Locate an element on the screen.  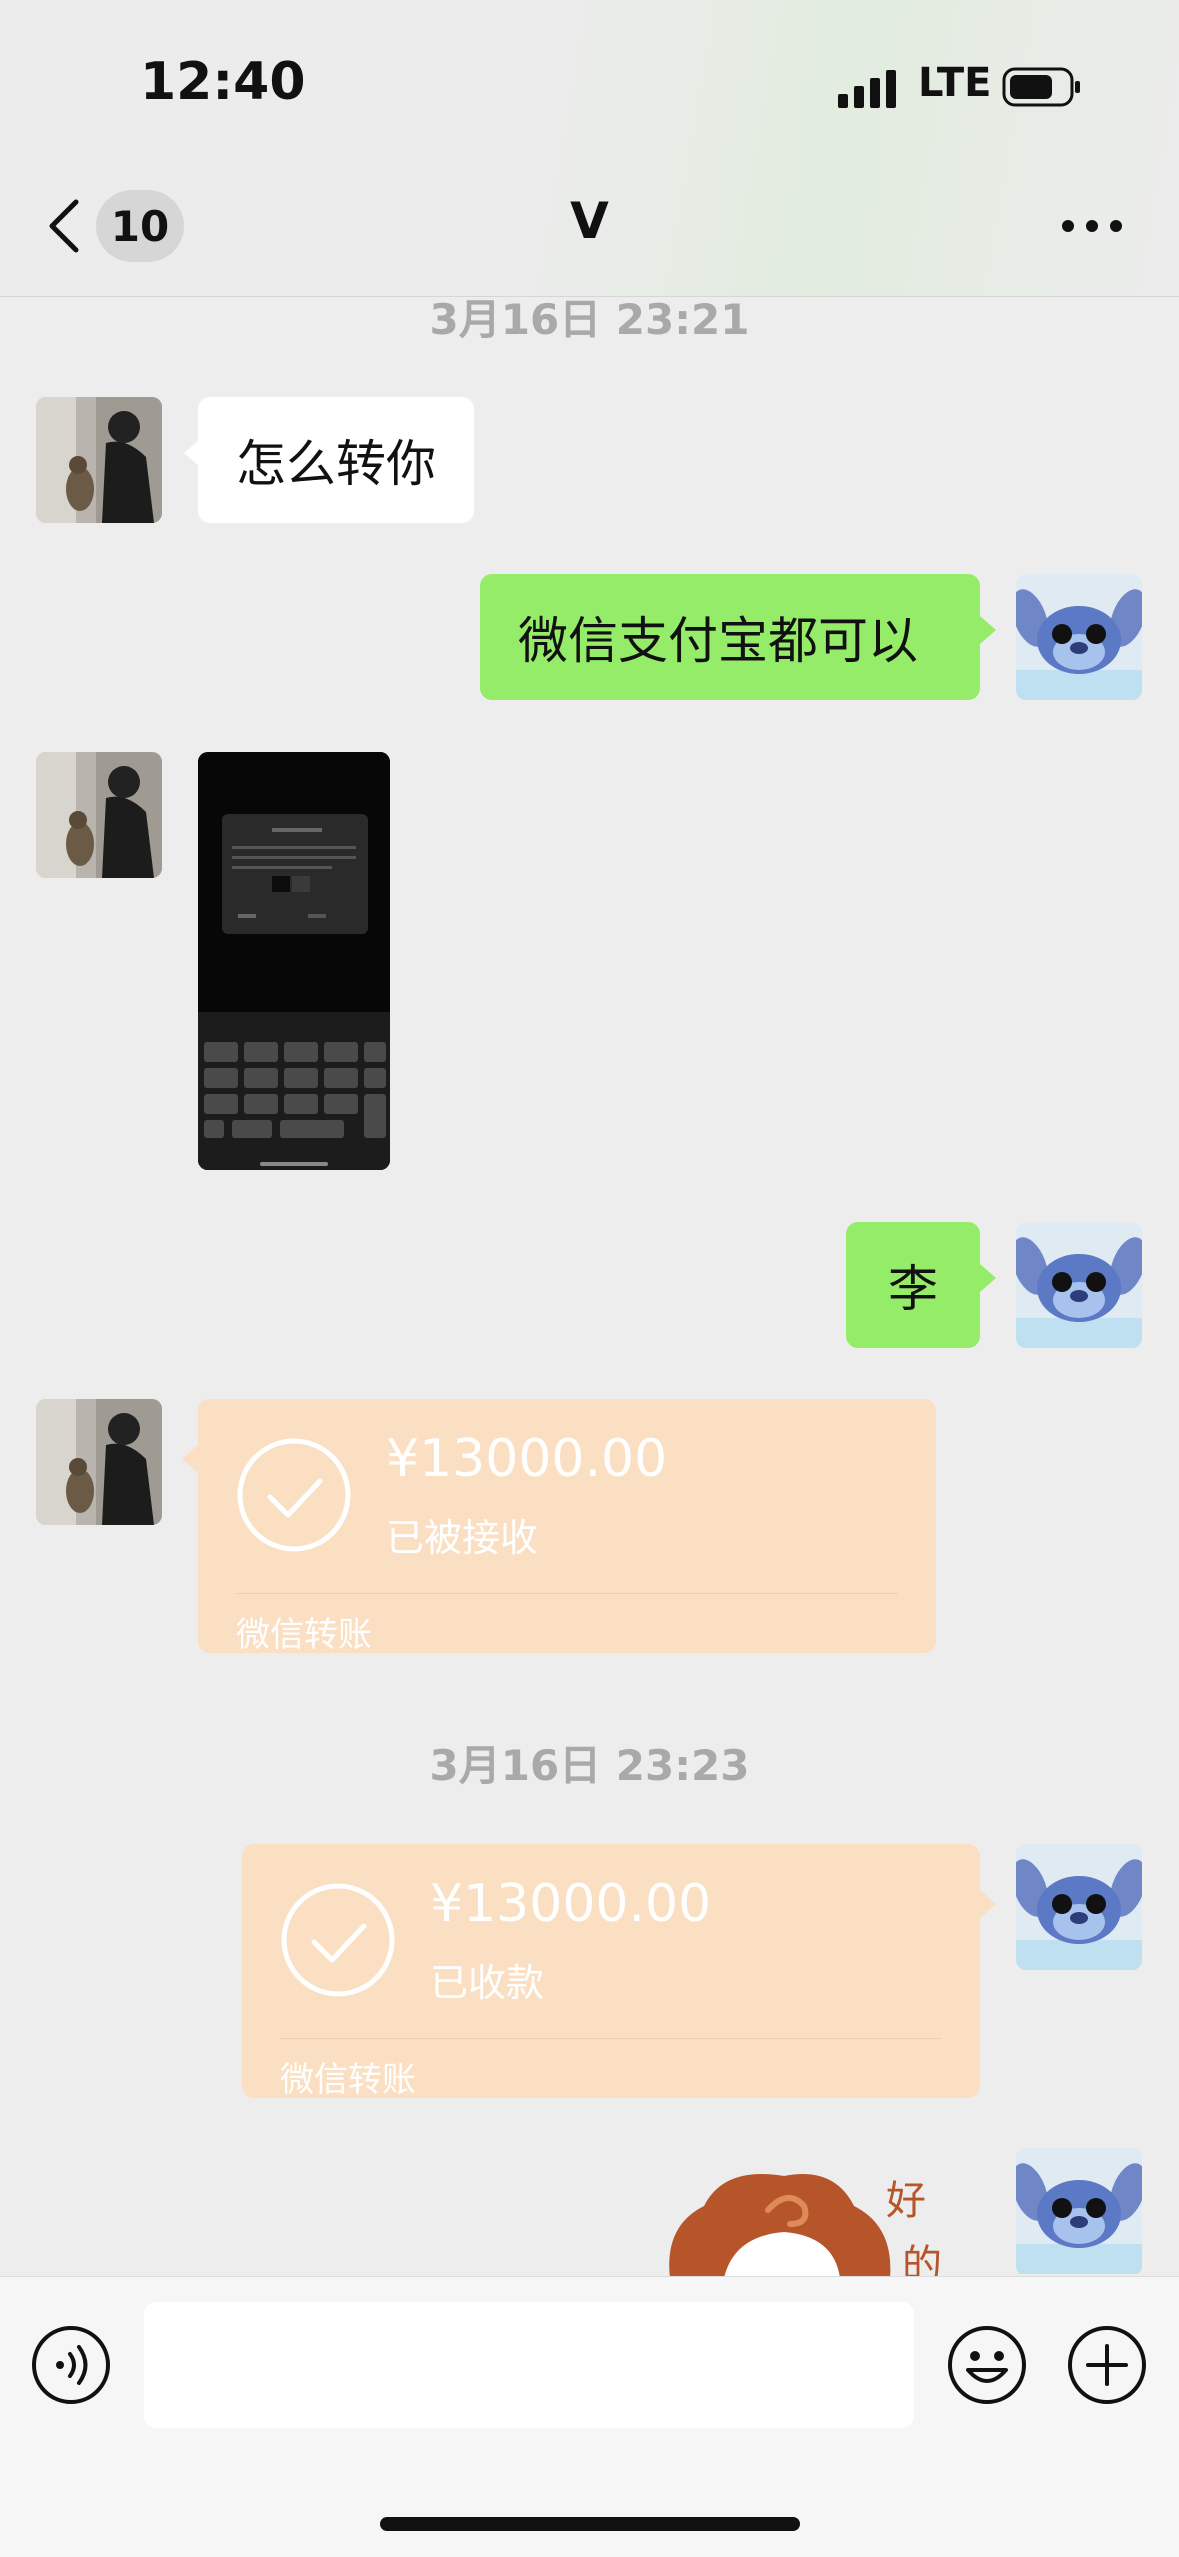
sticker-text: 好 is located at coordinates (906, 2201).